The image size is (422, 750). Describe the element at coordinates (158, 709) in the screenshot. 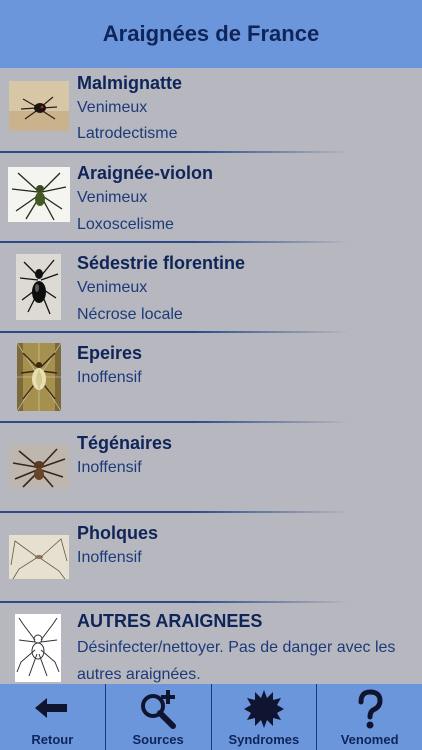

I see `search-plus-icon` at that location.